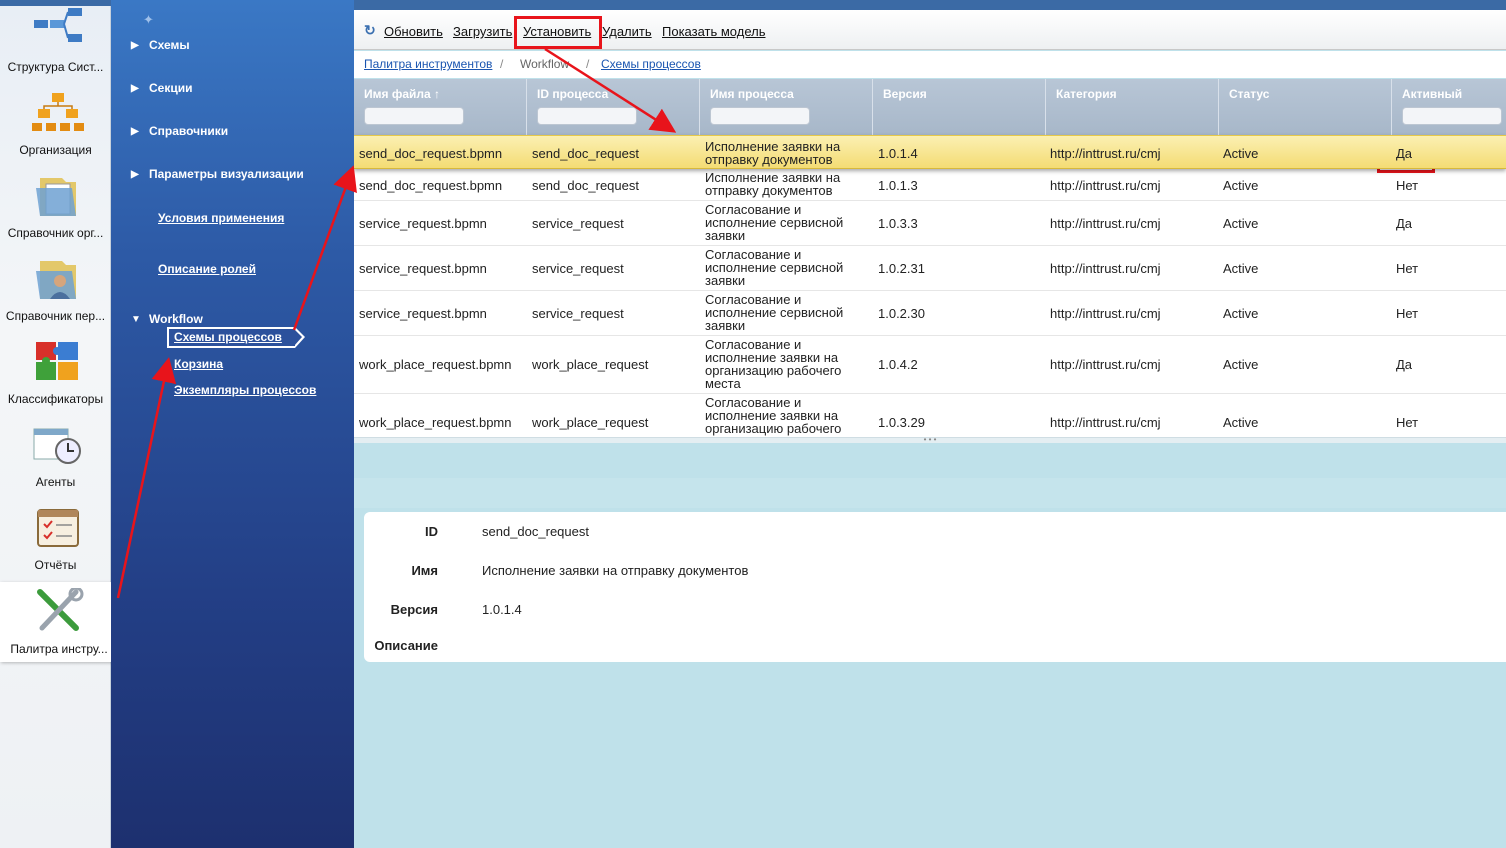  I want to click on filter-input-file, so click(414, 116).